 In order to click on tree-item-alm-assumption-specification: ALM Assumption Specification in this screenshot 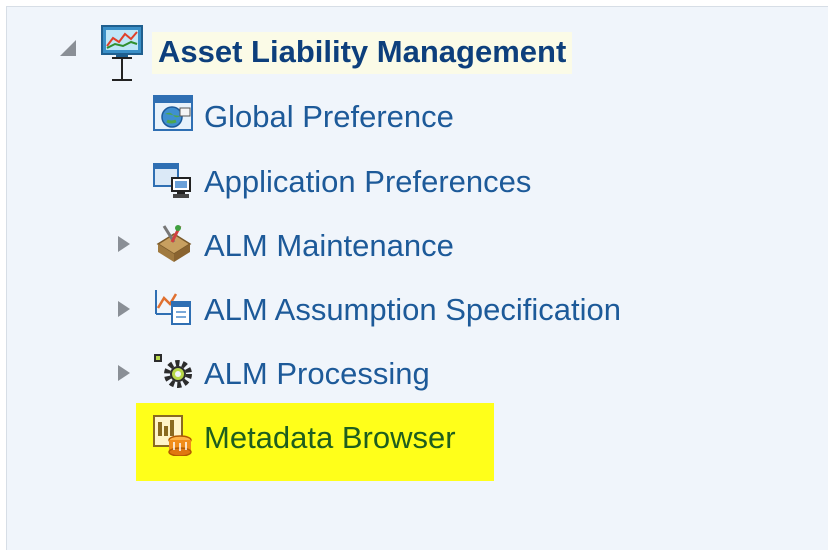, I will do `click(412, 310)`.